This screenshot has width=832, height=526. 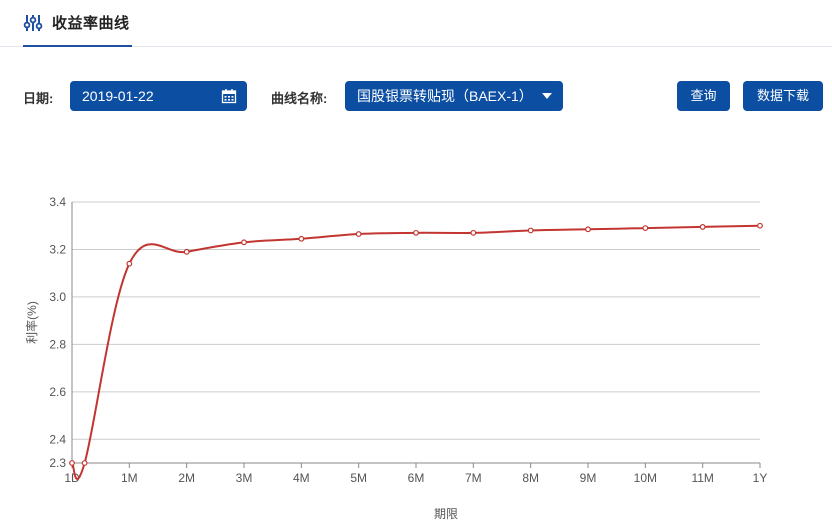 I want to click on x-tick-label: 1M, so click(x=129, y=478).